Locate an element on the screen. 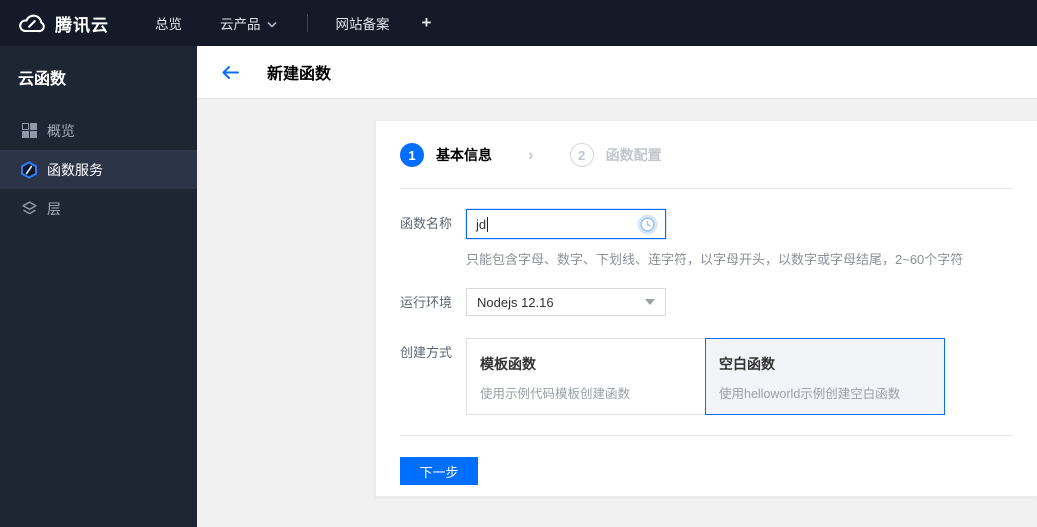 The width and height of the screenshot is (1037, 527). function-name-help: 只能包含字母、数字、下划线、连字符，以字母开头，以数字或字母结尾，2~60个字符 is located at coordinates (715, 259).